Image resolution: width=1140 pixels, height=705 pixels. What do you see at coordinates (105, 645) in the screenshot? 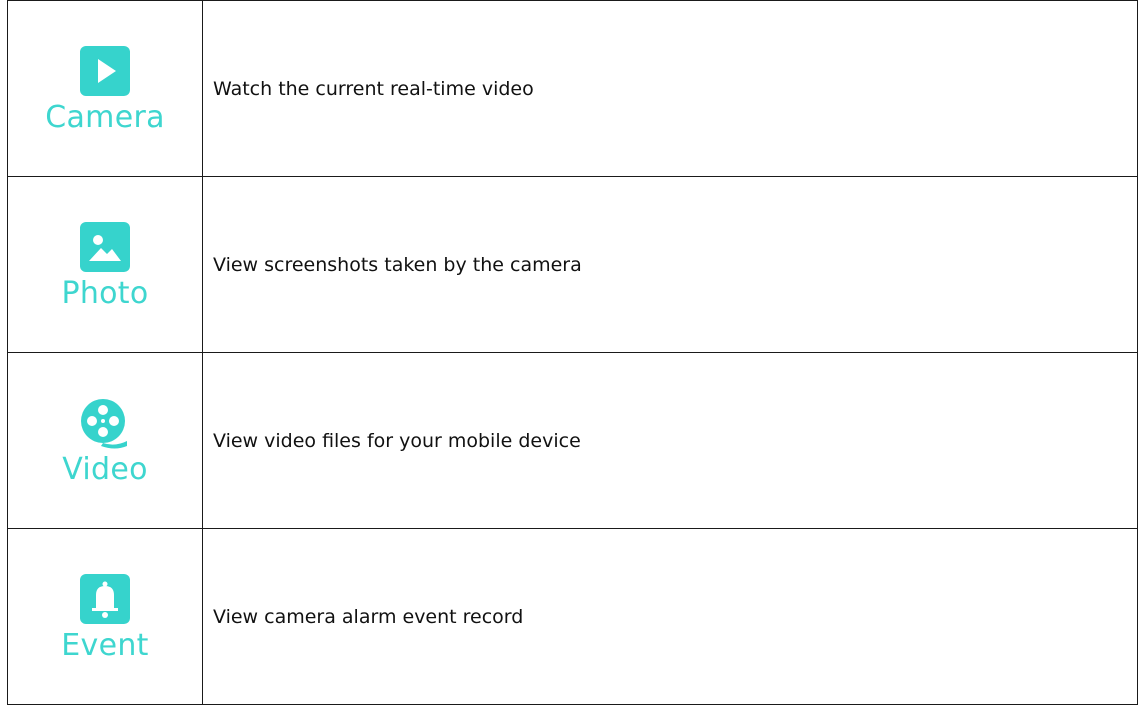
I see `event-label: Event` at bounding box center [105, 645].